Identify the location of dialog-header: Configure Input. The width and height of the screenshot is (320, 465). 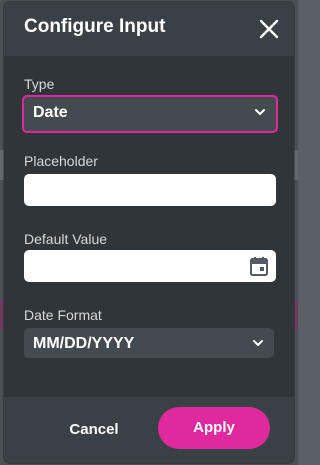
(149, 29).